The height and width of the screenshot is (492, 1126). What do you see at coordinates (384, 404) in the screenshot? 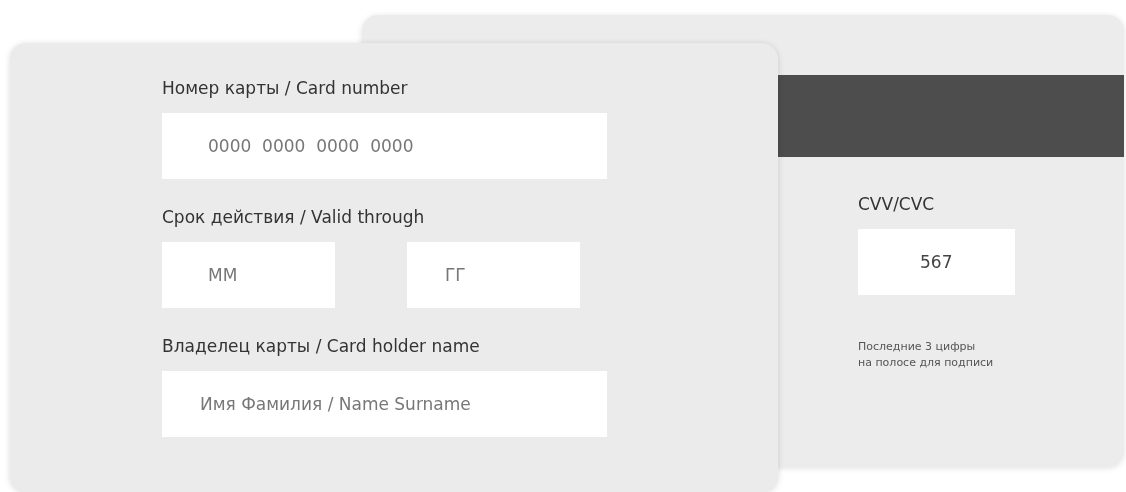
I see `holder-name-field: Имя Фамилия / Name Surname` at bounding box center [384, 404].